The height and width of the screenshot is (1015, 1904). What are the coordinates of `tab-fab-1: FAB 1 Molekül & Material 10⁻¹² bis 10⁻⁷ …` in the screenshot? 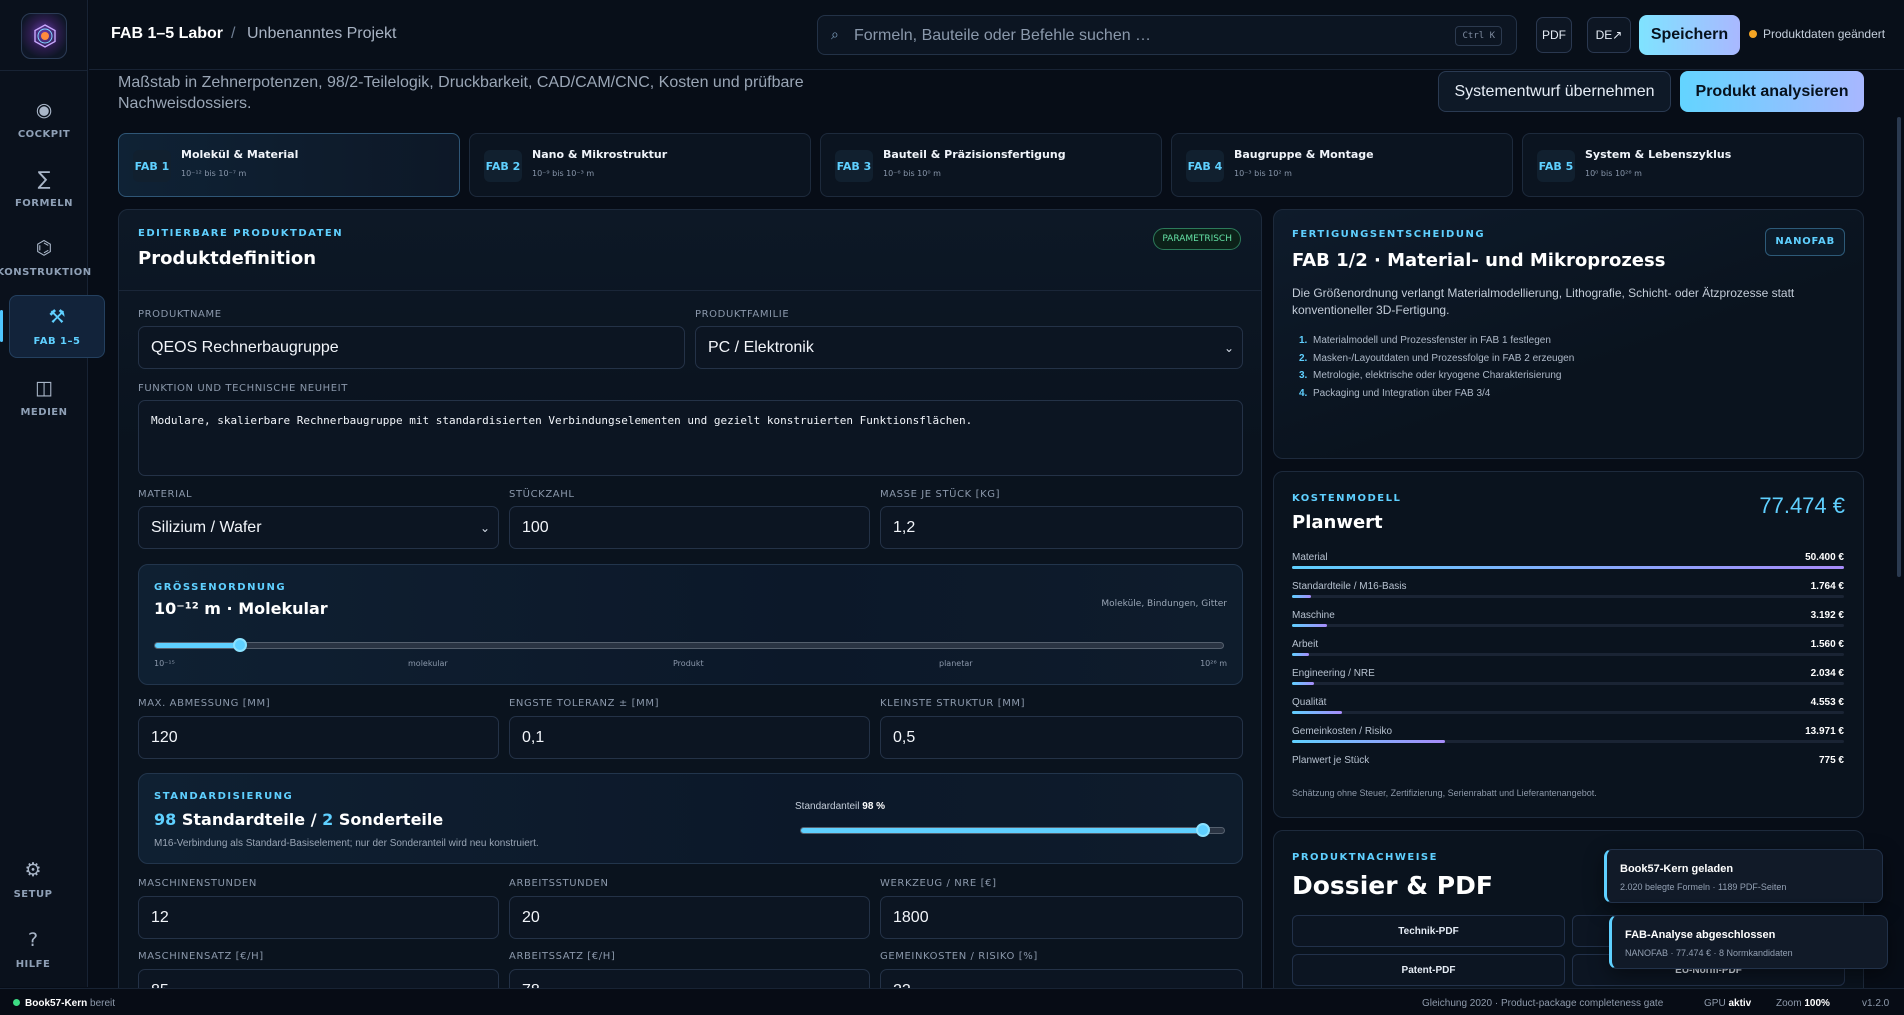 It's located at (289, 165).